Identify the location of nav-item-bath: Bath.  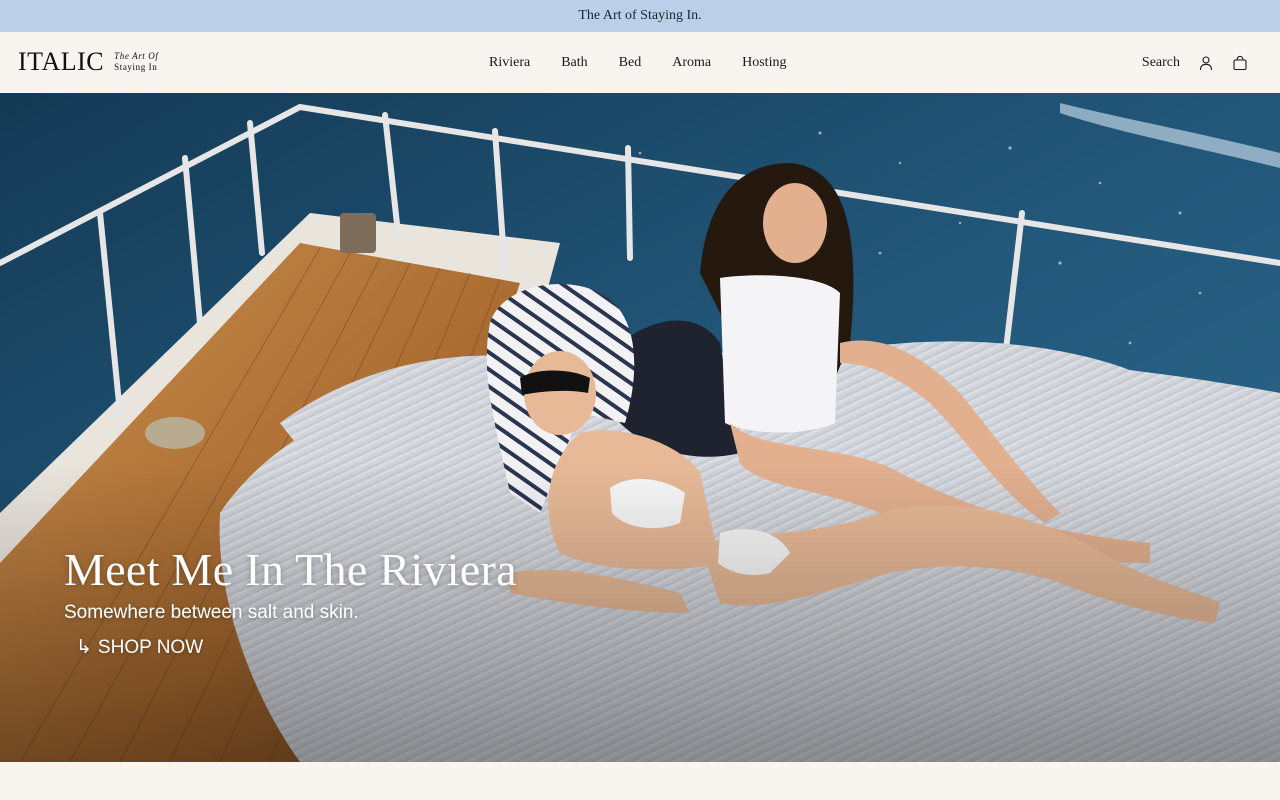
(574, 63).